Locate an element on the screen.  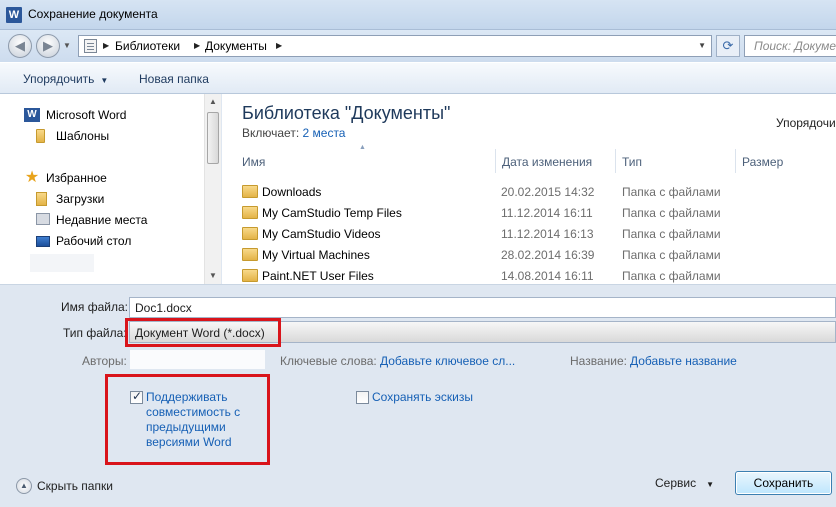
refresh-icon: ⟳ is located at coordinates (728, 46).